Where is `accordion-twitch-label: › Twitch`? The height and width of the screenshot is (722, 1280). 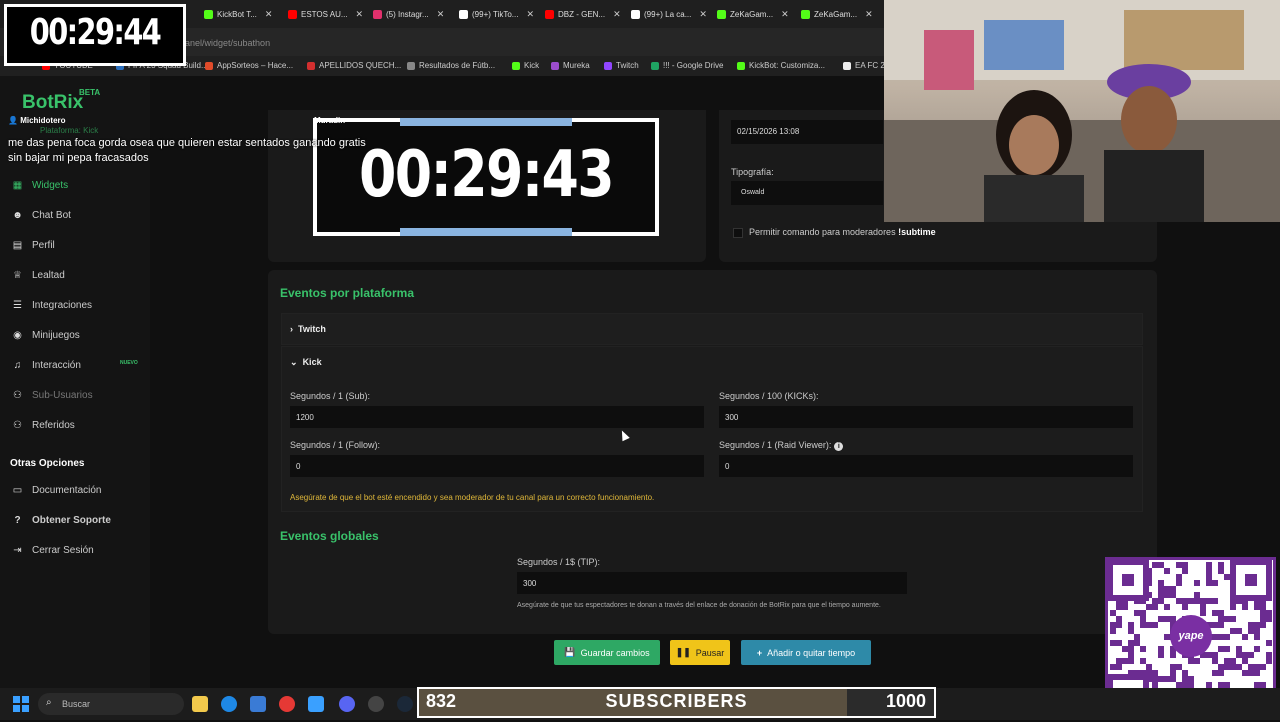 accordion-twitch-label: › Twitch is located at coordinates (308, 329).